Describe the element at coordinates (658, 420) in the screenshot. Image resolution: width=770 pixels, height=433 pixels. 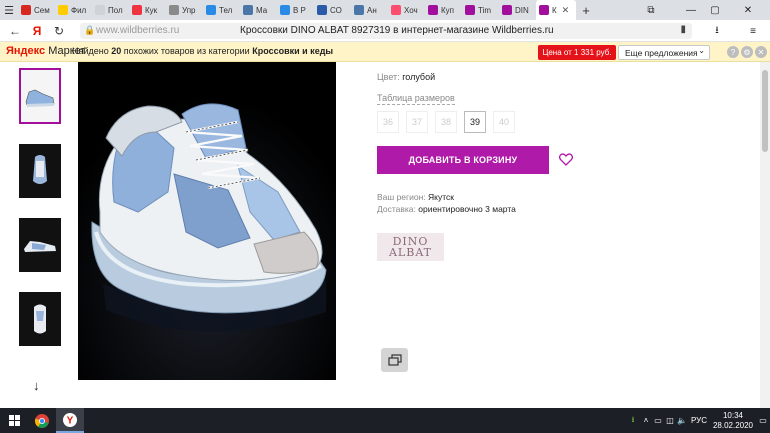
I see `battery-icon: ▭` at that location.